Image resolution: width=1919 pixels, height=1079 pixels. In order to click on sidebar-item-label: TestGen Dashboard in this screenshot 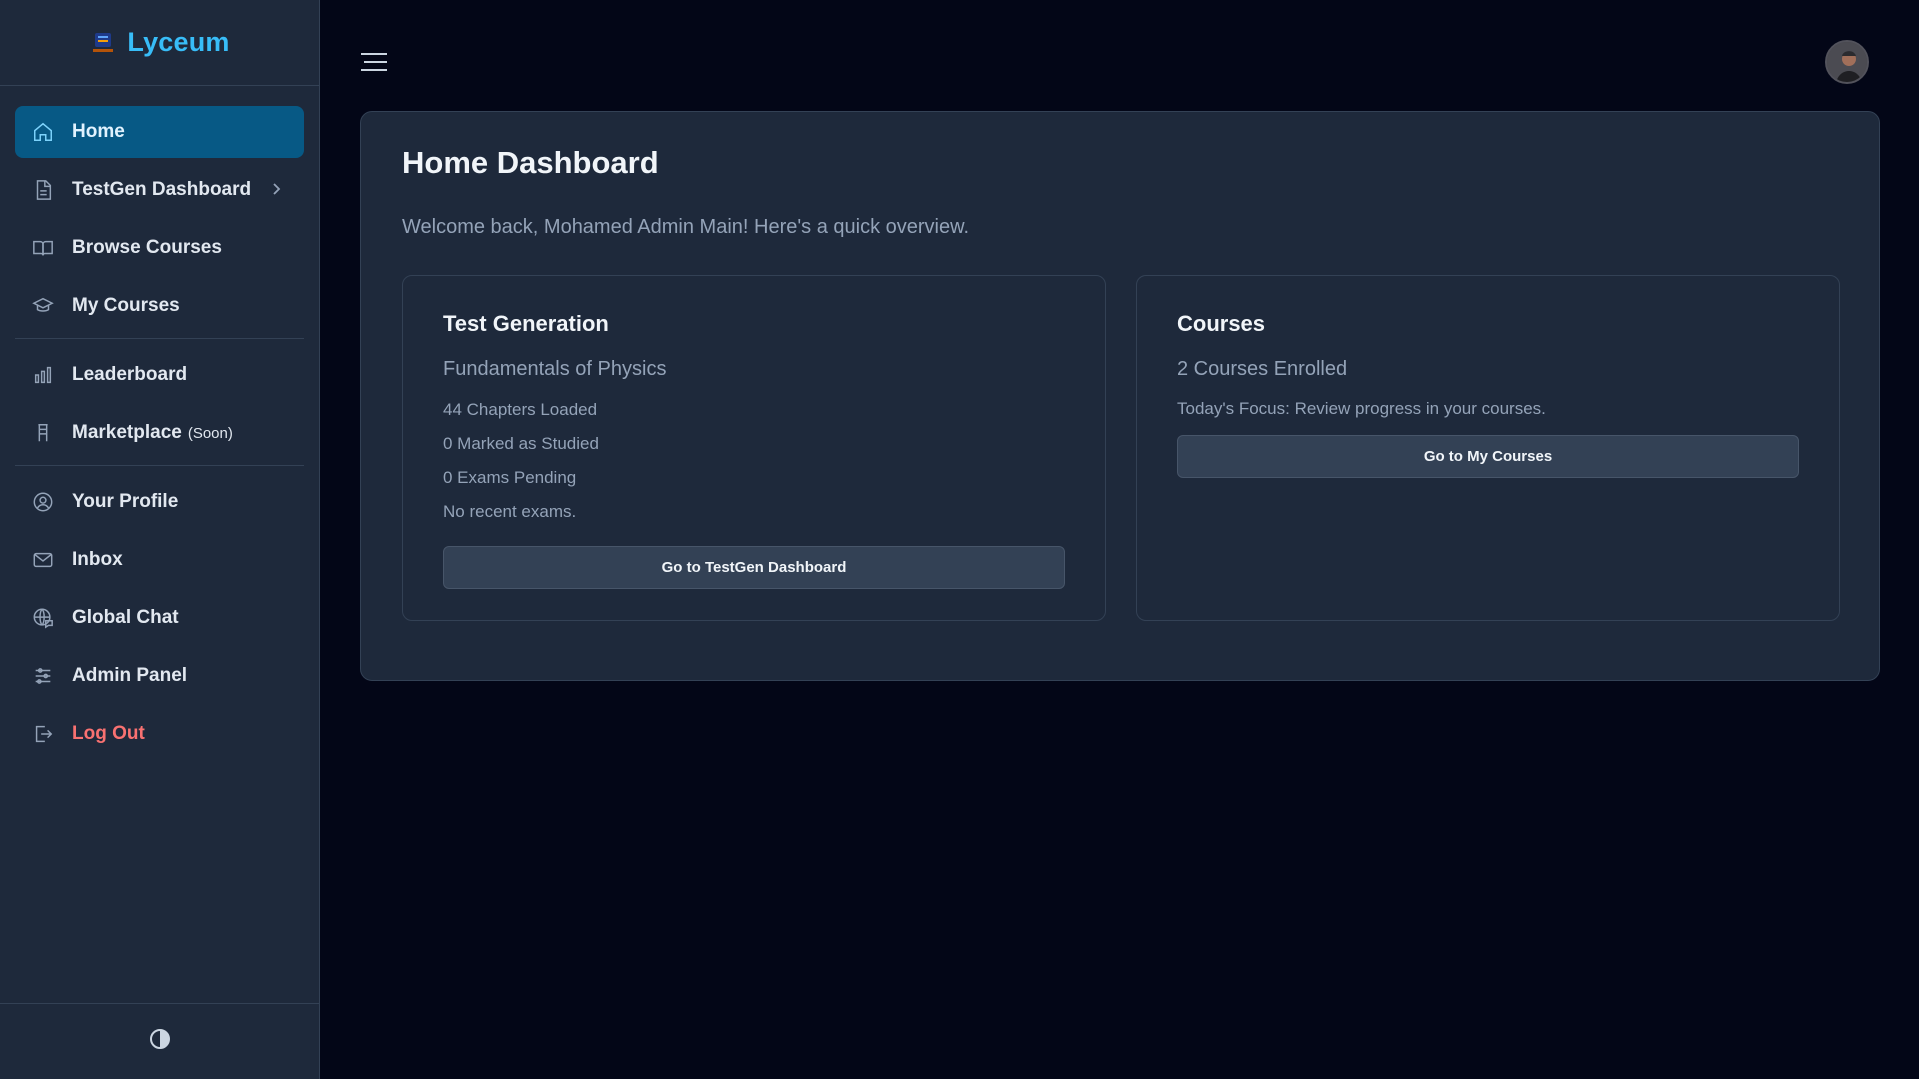, I will do `click(162, 189)`.